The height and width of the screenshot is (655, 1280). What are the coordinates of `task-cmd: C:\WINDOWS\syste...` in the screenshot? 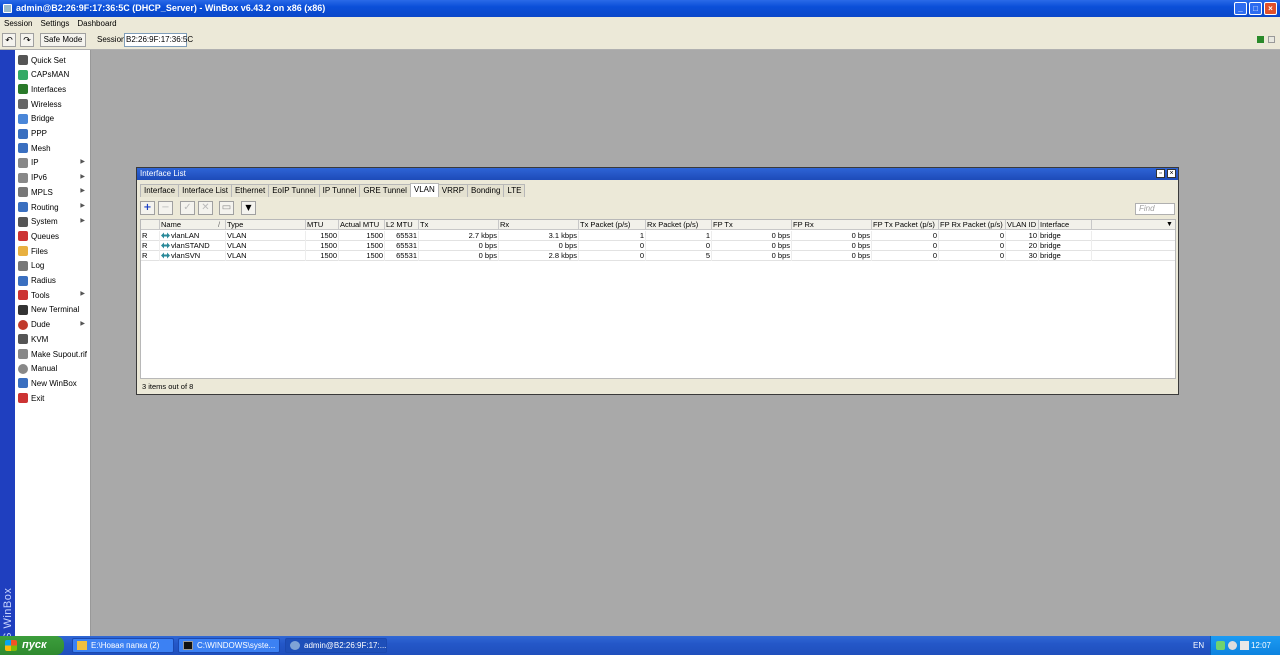 It's located at (229, 645).